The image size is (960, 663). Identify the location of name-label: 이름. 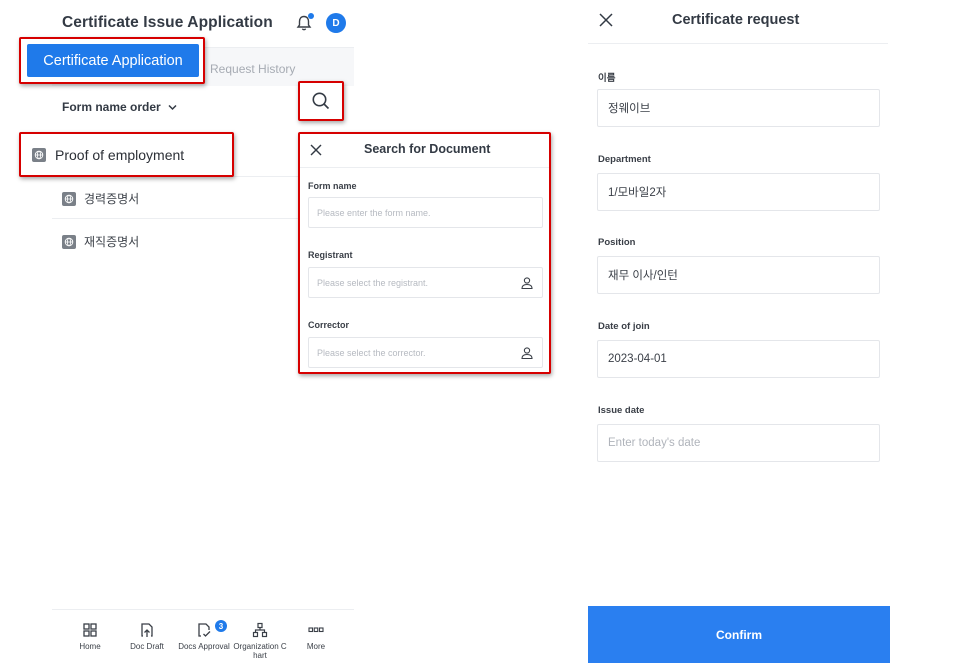
(607, 78).